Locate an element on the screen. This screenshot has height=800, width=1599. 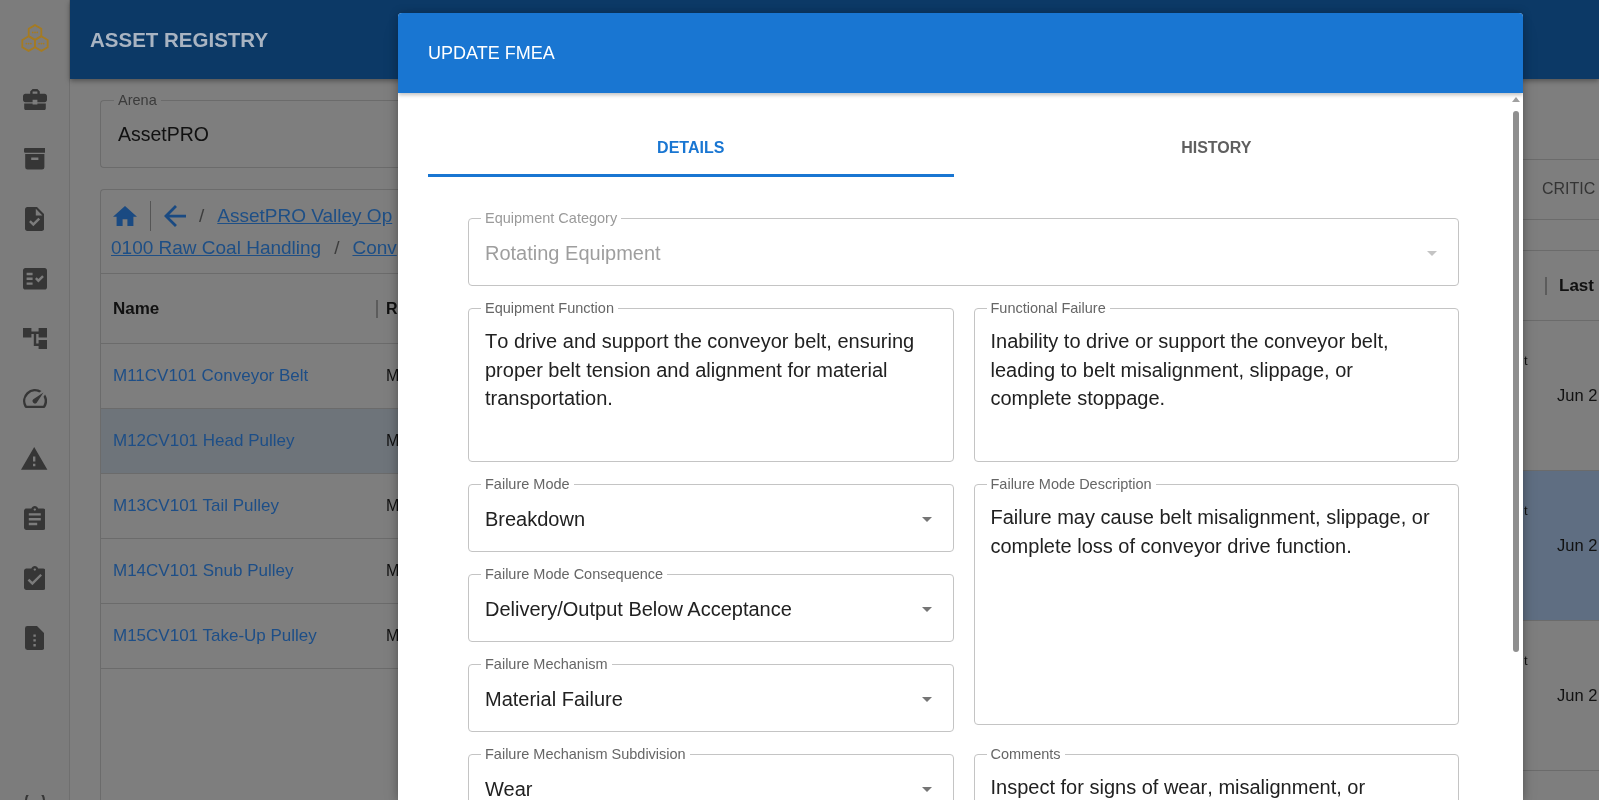
field-value: Rotating Equipment is located at coordinates (573, 253).